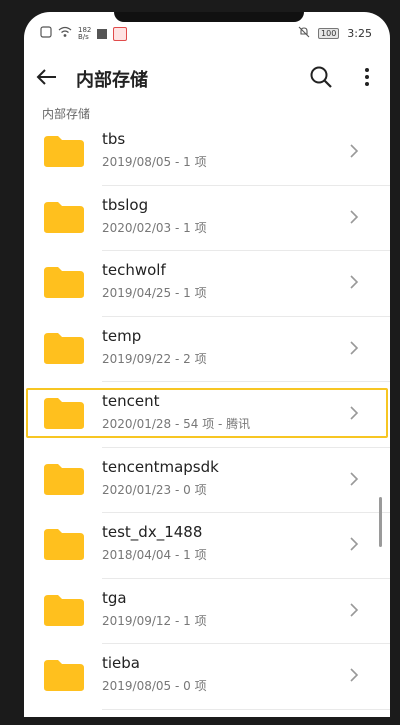 The image size is (400, 725). Describe the element at coordinates (154, 555) in the screenshot. I see `folder-meta: 2018/04/04 - 1 项` at that location.